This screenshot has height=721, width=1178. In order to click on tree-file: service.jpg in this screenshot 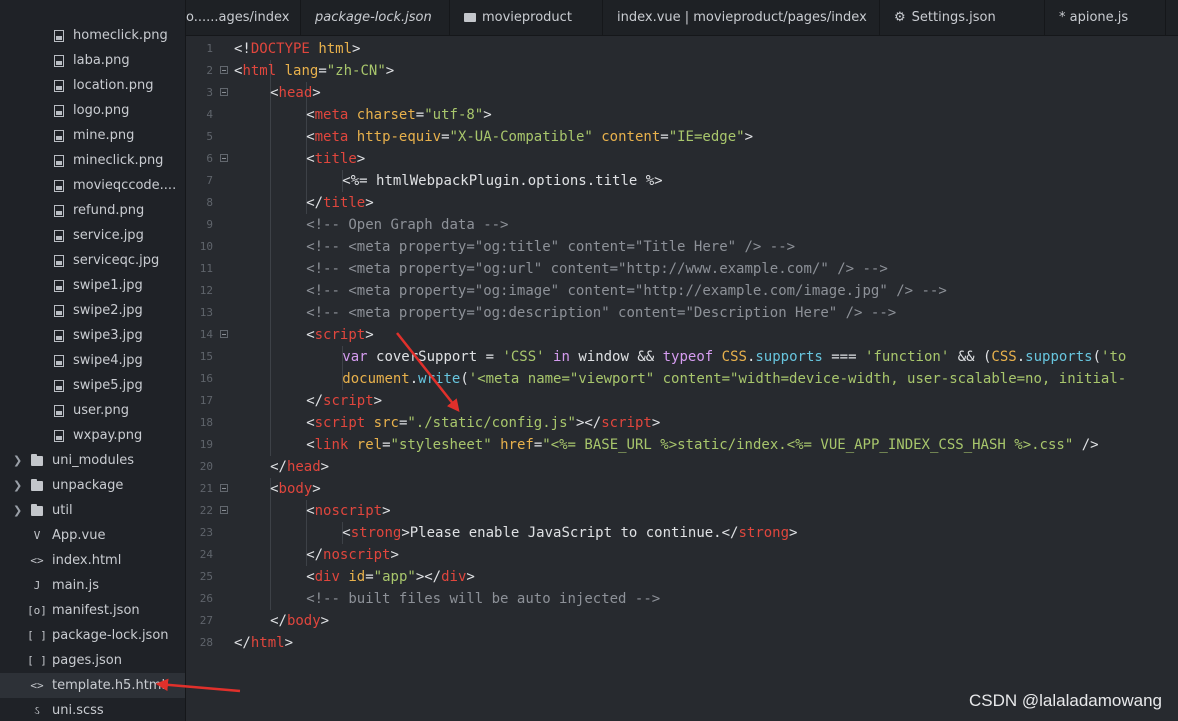, I will do `click(92, 235)`.